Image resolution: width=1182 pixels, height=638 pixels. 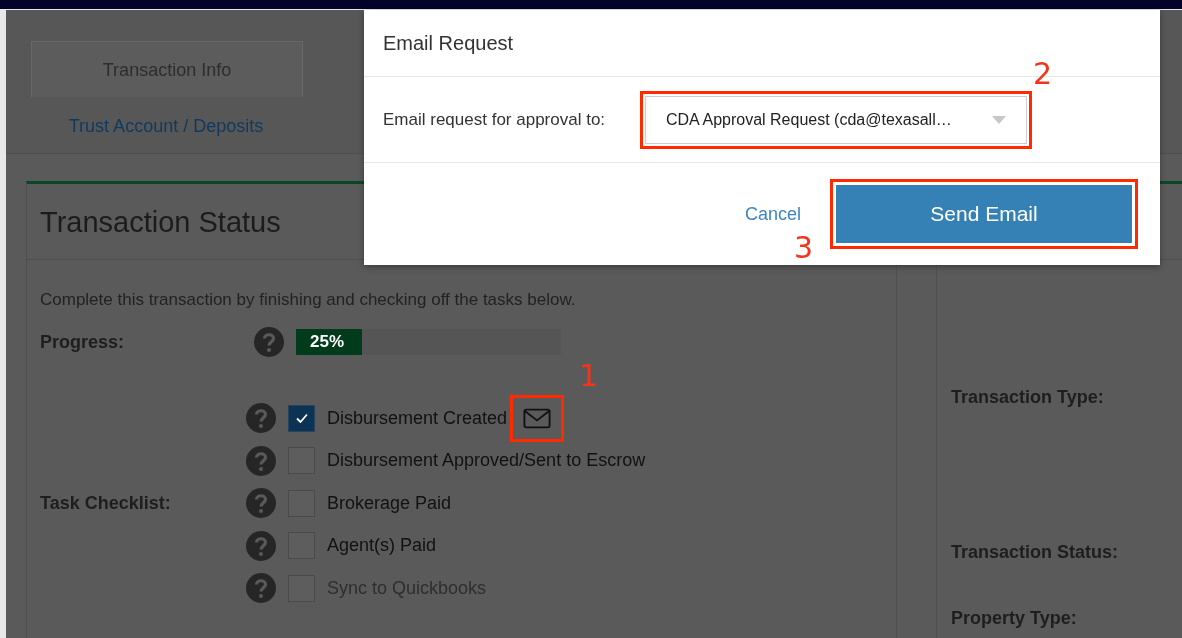 I want to click on field-label: Property Type:, so click(x=1014, y=618).